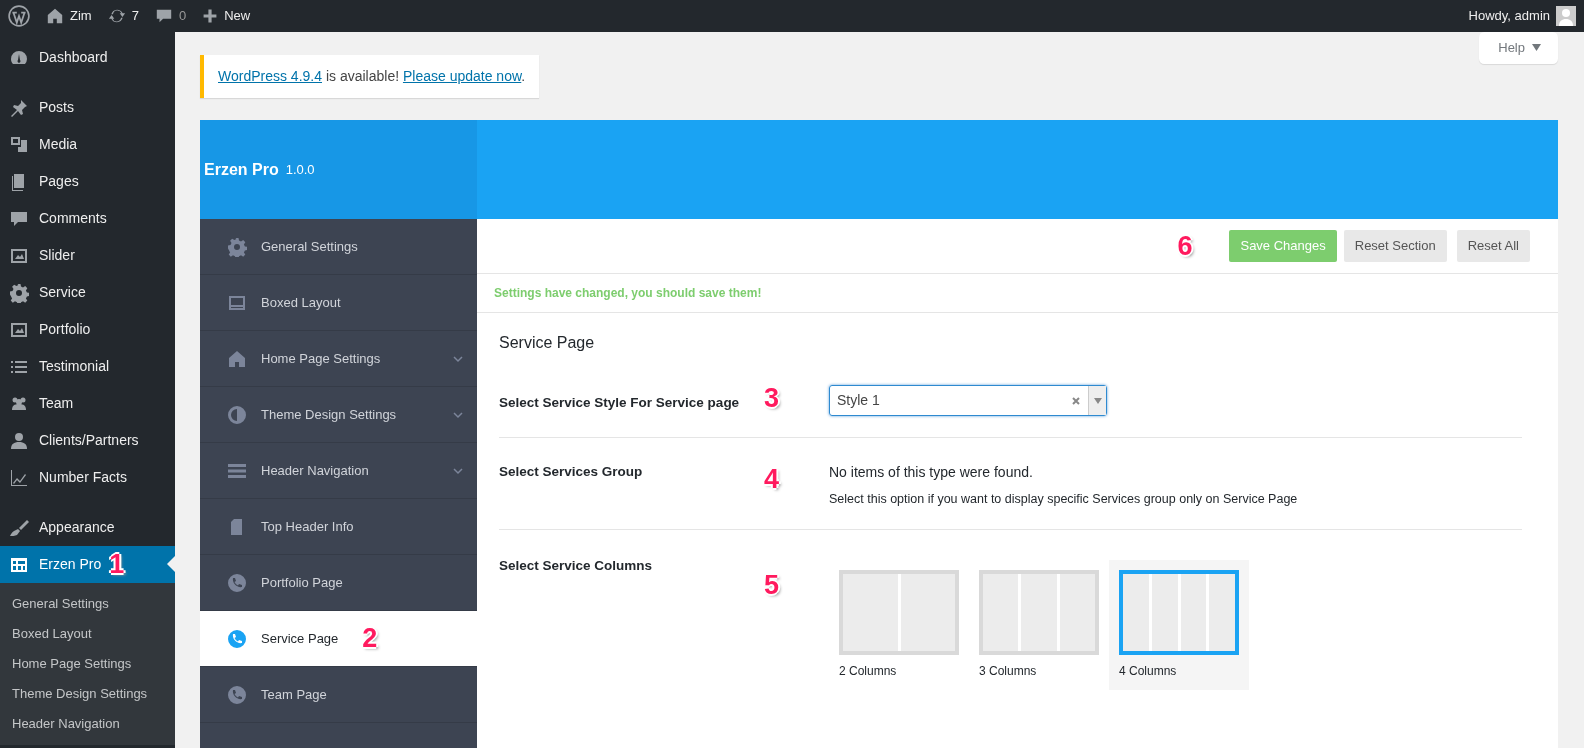 The image size is (1584, 748). What do you see at coordinates (87, 292) in the screenshot?
I see `menu-item: Service` at bounding box center [87, 292].